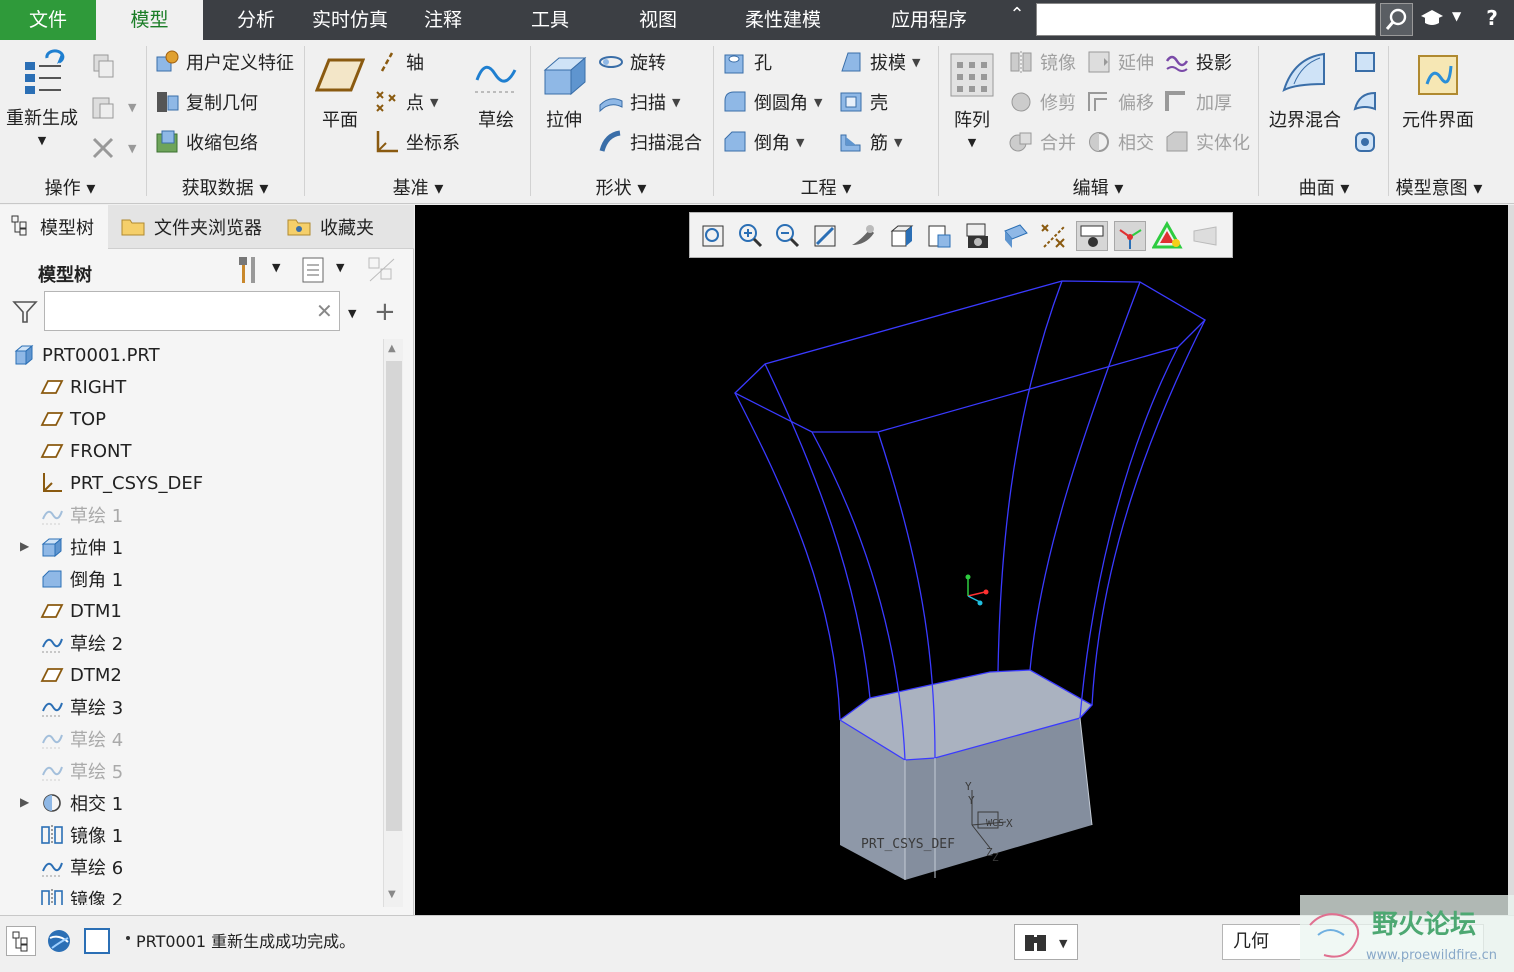 The image size is (1514, 972). I want to click on axis-button: 轴, so click(399, 62).